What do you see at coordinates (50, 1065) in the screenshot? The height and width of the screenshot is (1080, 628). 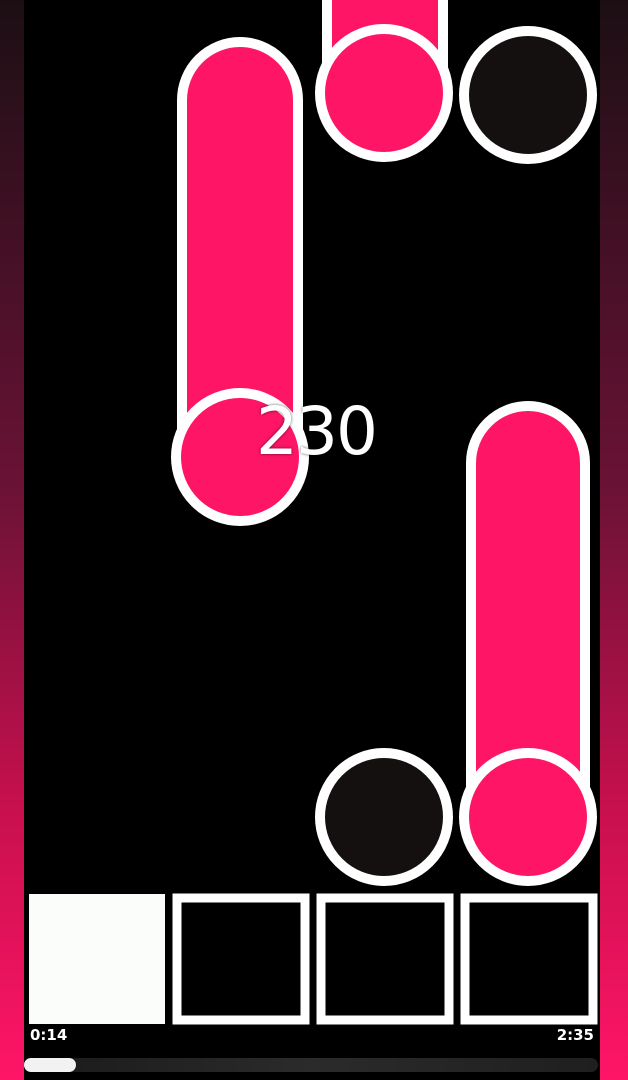 I see `song-progress-fill` at bounding box center [50, 1065].